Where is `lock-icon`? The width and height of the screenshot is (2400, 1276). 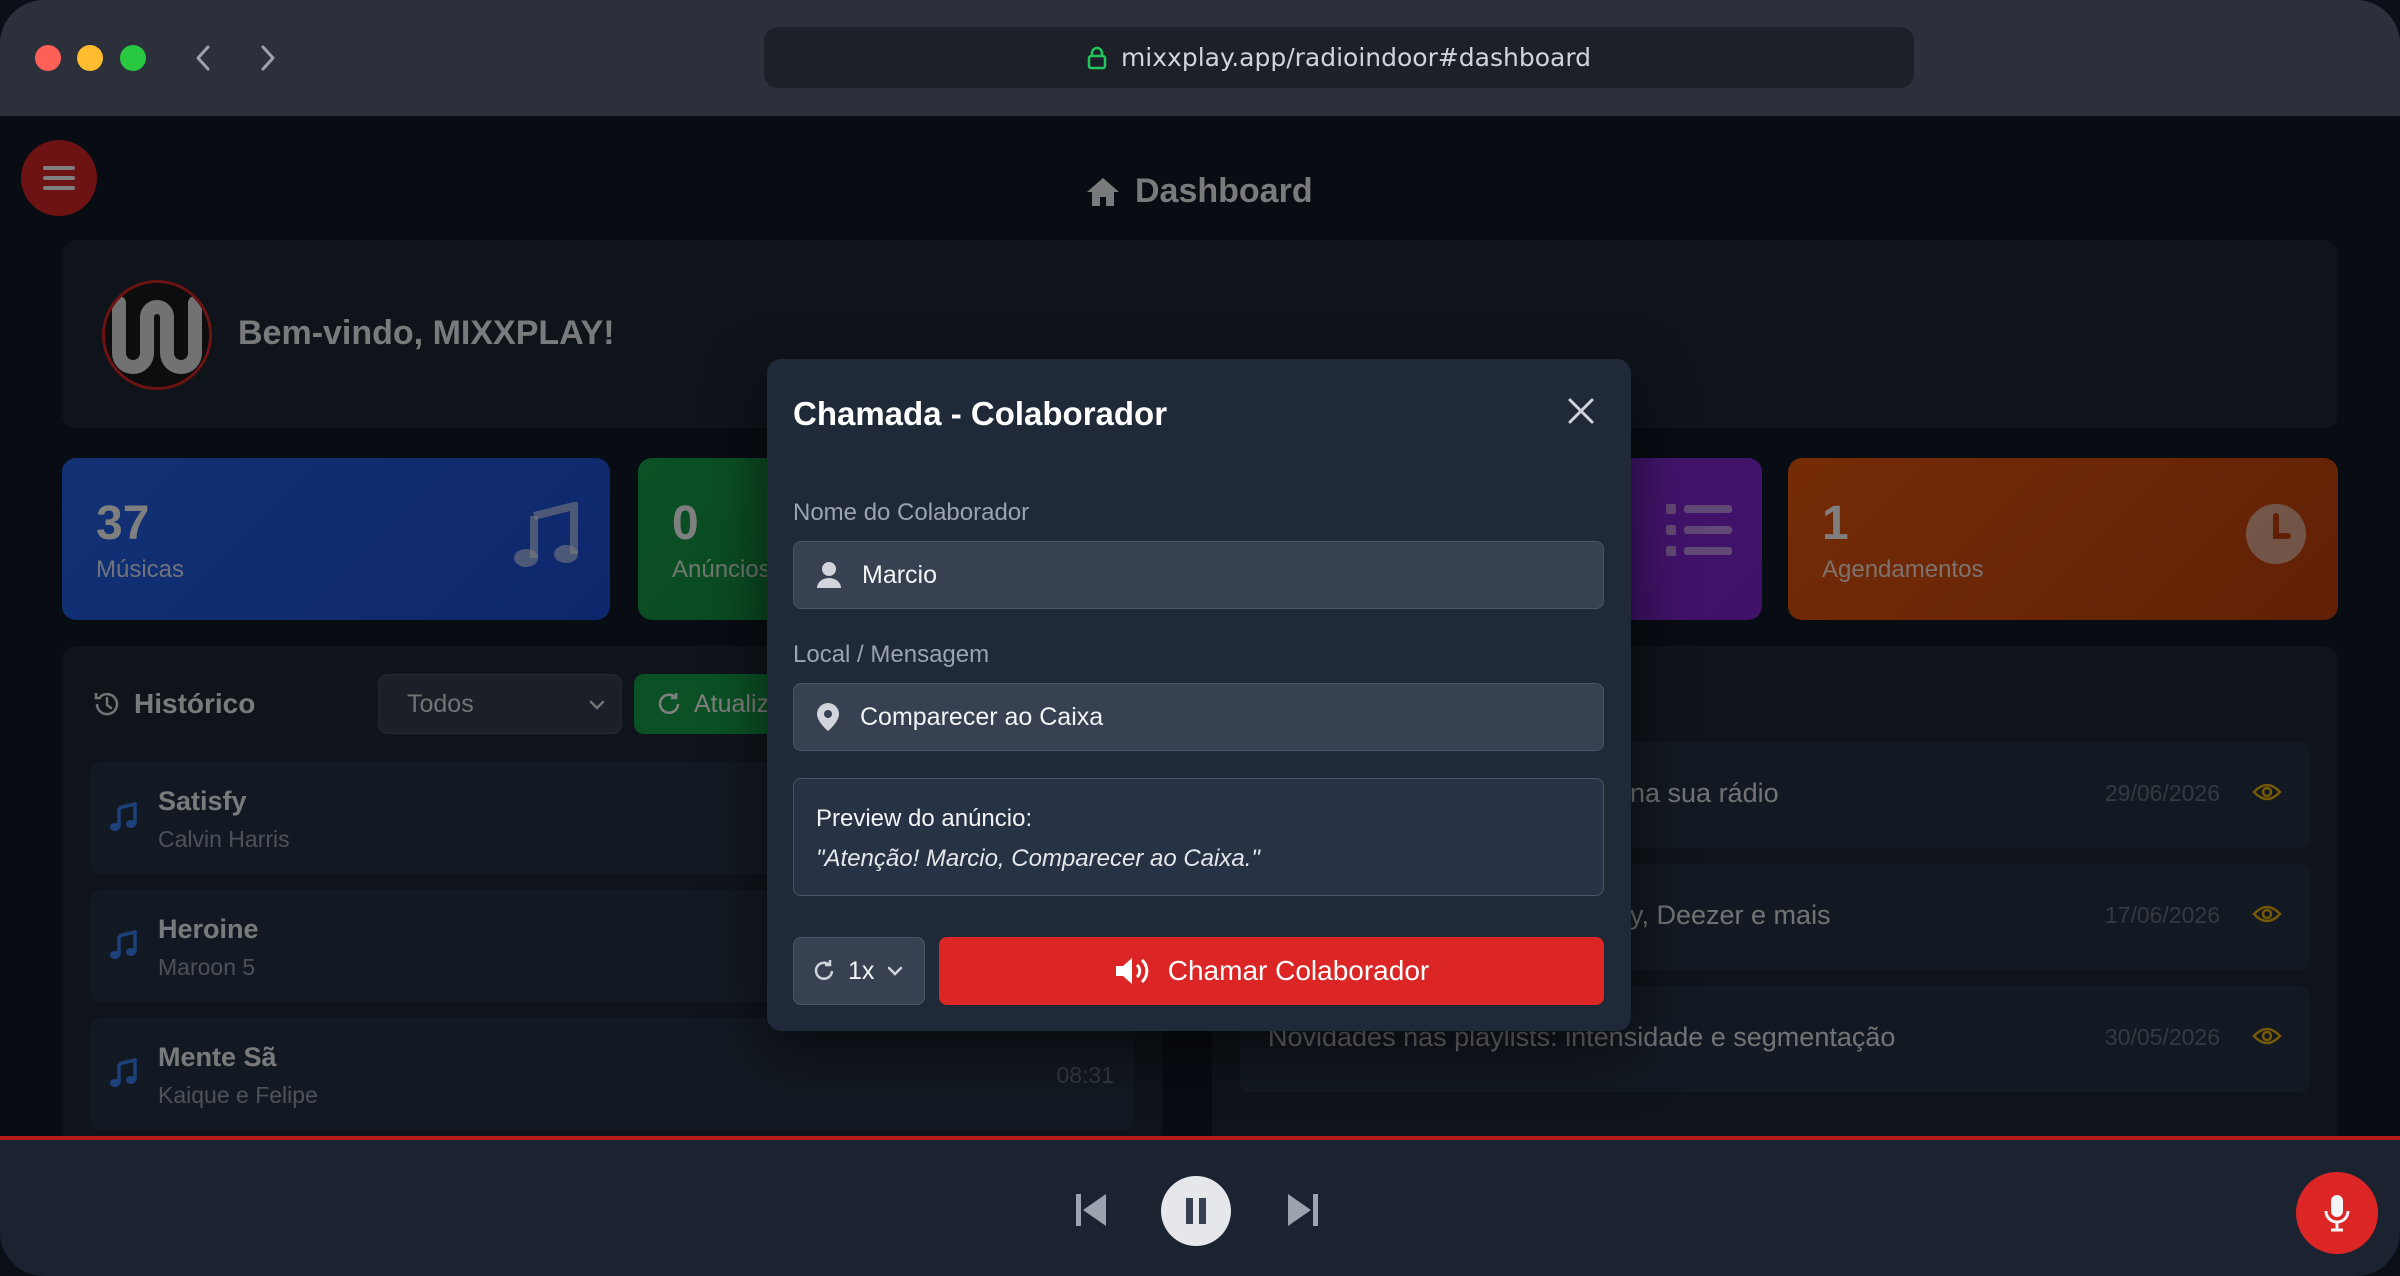 lock-icon is located at coordinates (1097, 57).